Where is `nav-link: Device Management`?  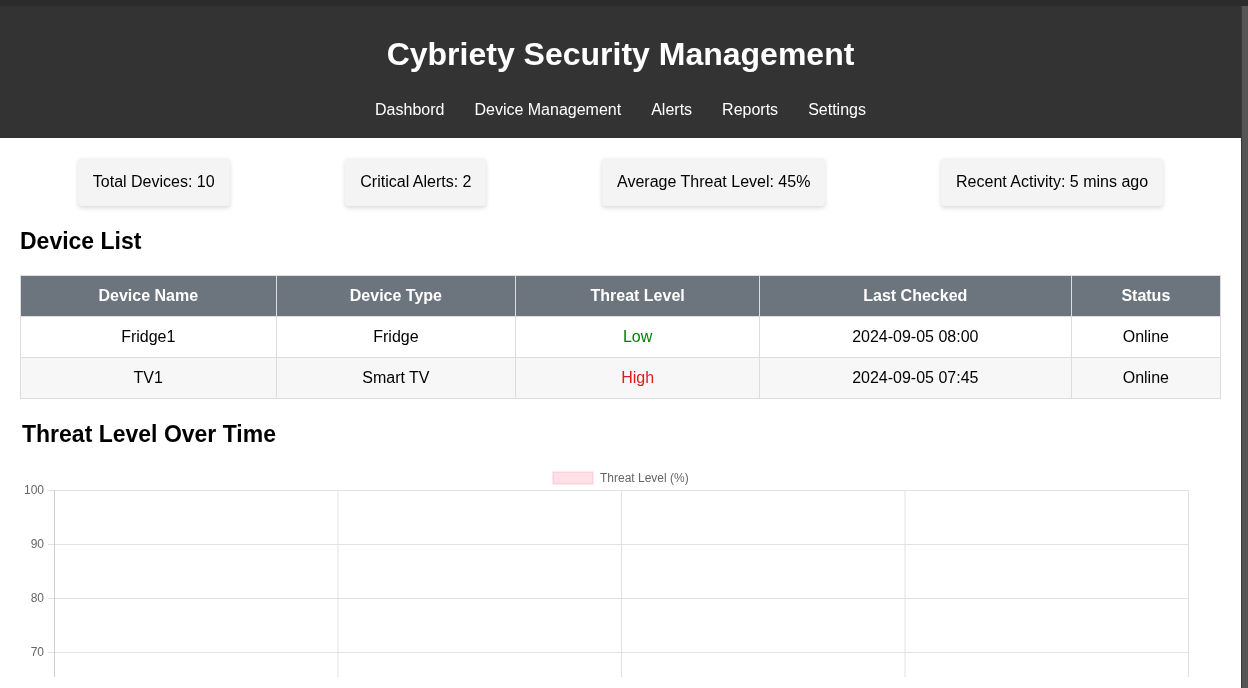 nav-link: Device Management is located at coordinates (548, 110).